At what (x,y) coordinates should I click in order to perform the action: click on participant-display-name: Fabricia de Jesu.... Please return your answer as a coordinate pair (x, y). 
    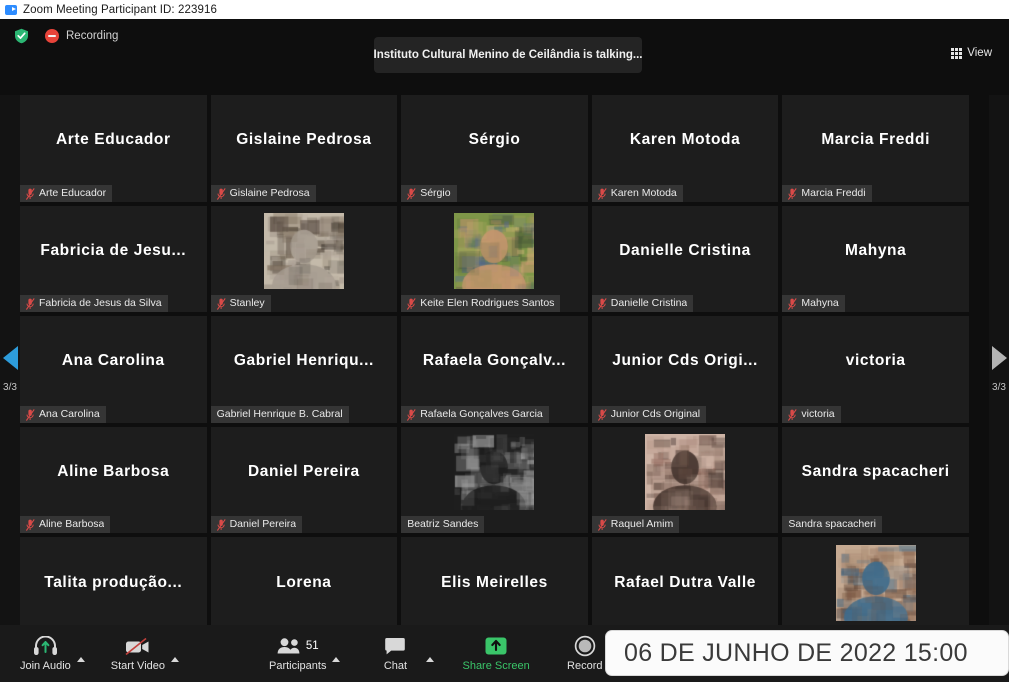
    Looking at the image, I should click on (113, 250).